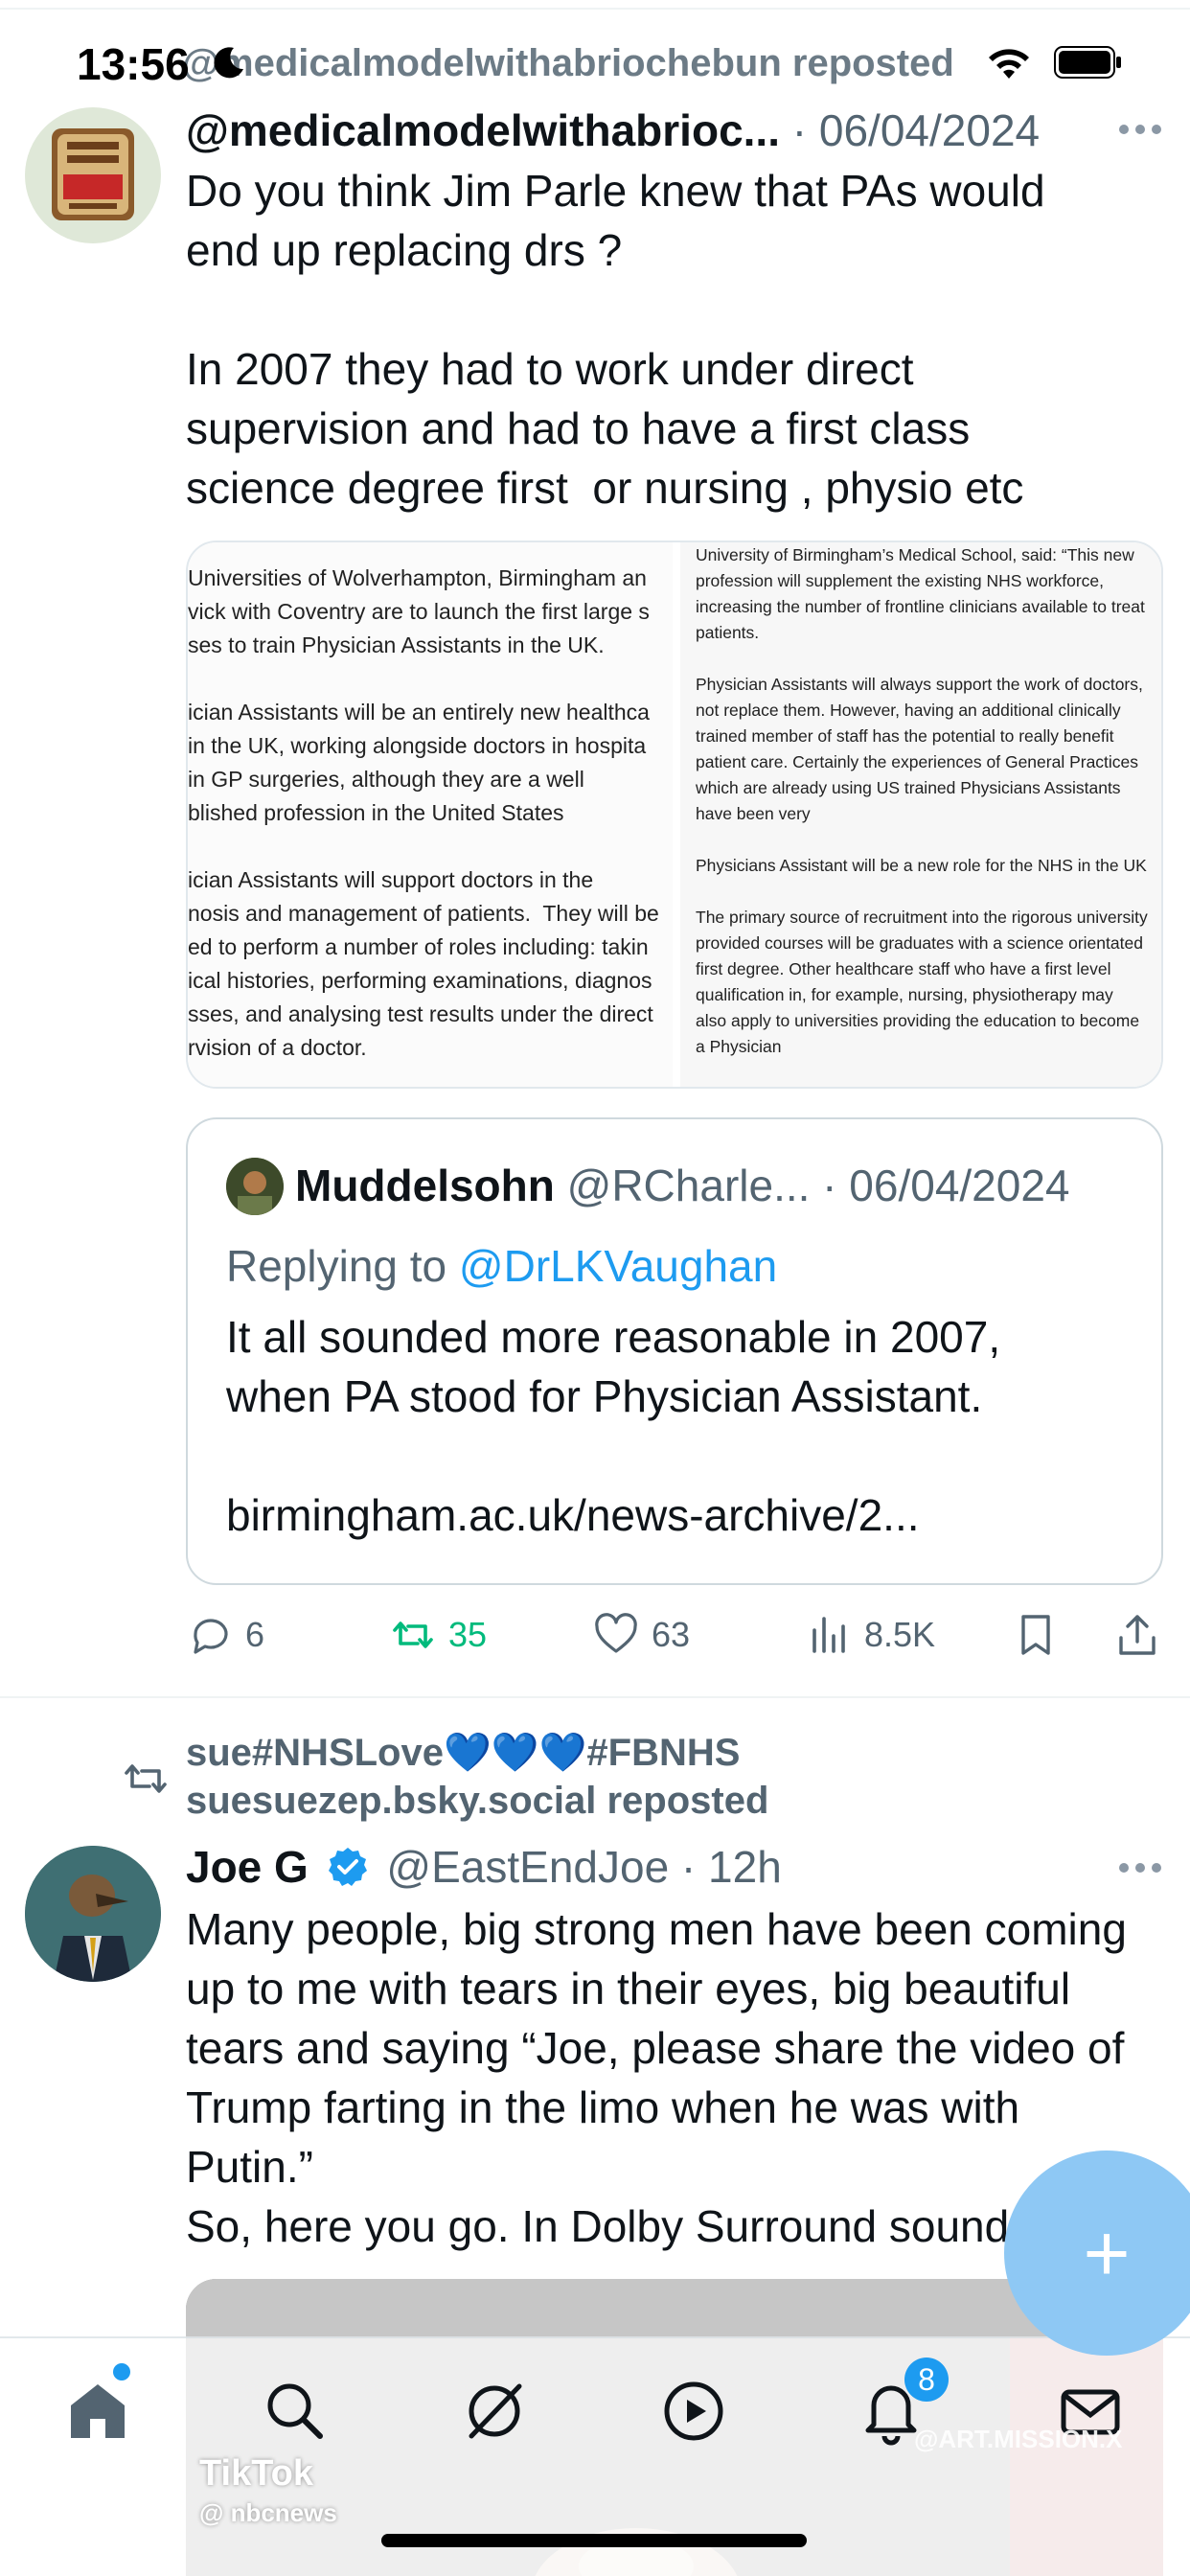 The width and height of the screenshot is (1190, 2576). I want to click on search-icon, so click(295, 2411).